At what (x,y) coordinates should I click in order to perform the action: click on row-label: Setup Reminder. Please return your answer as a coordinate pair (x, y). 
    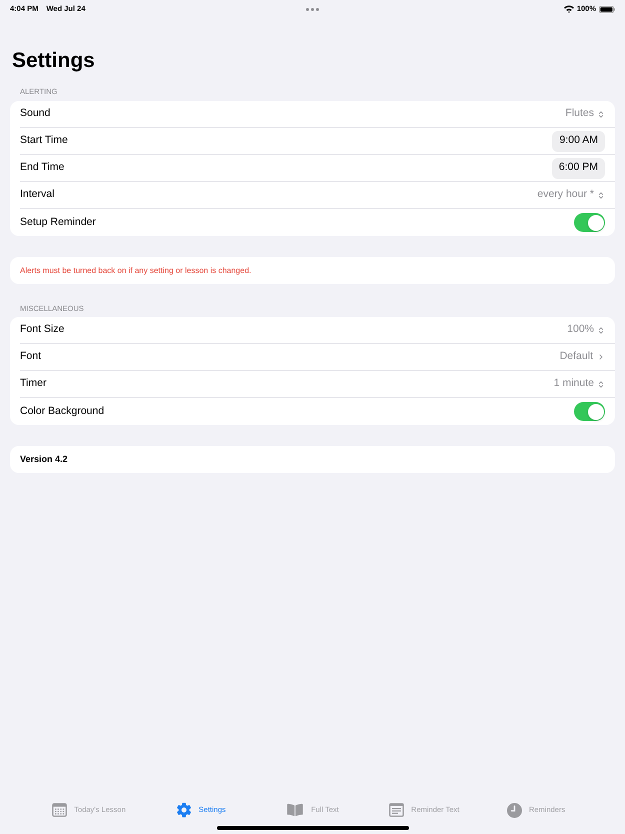
    Looking at the image, I should click on (58, 222).